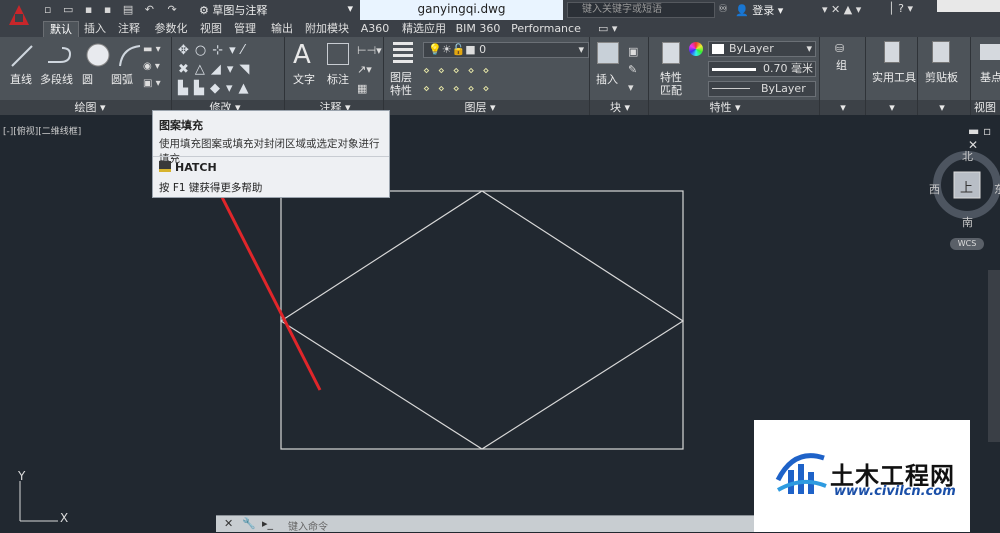 The image size is (1000, 533). Describe the element at coordinates (801, 473) in the screenshot. I see `civilcn-logo-icon` at that location.